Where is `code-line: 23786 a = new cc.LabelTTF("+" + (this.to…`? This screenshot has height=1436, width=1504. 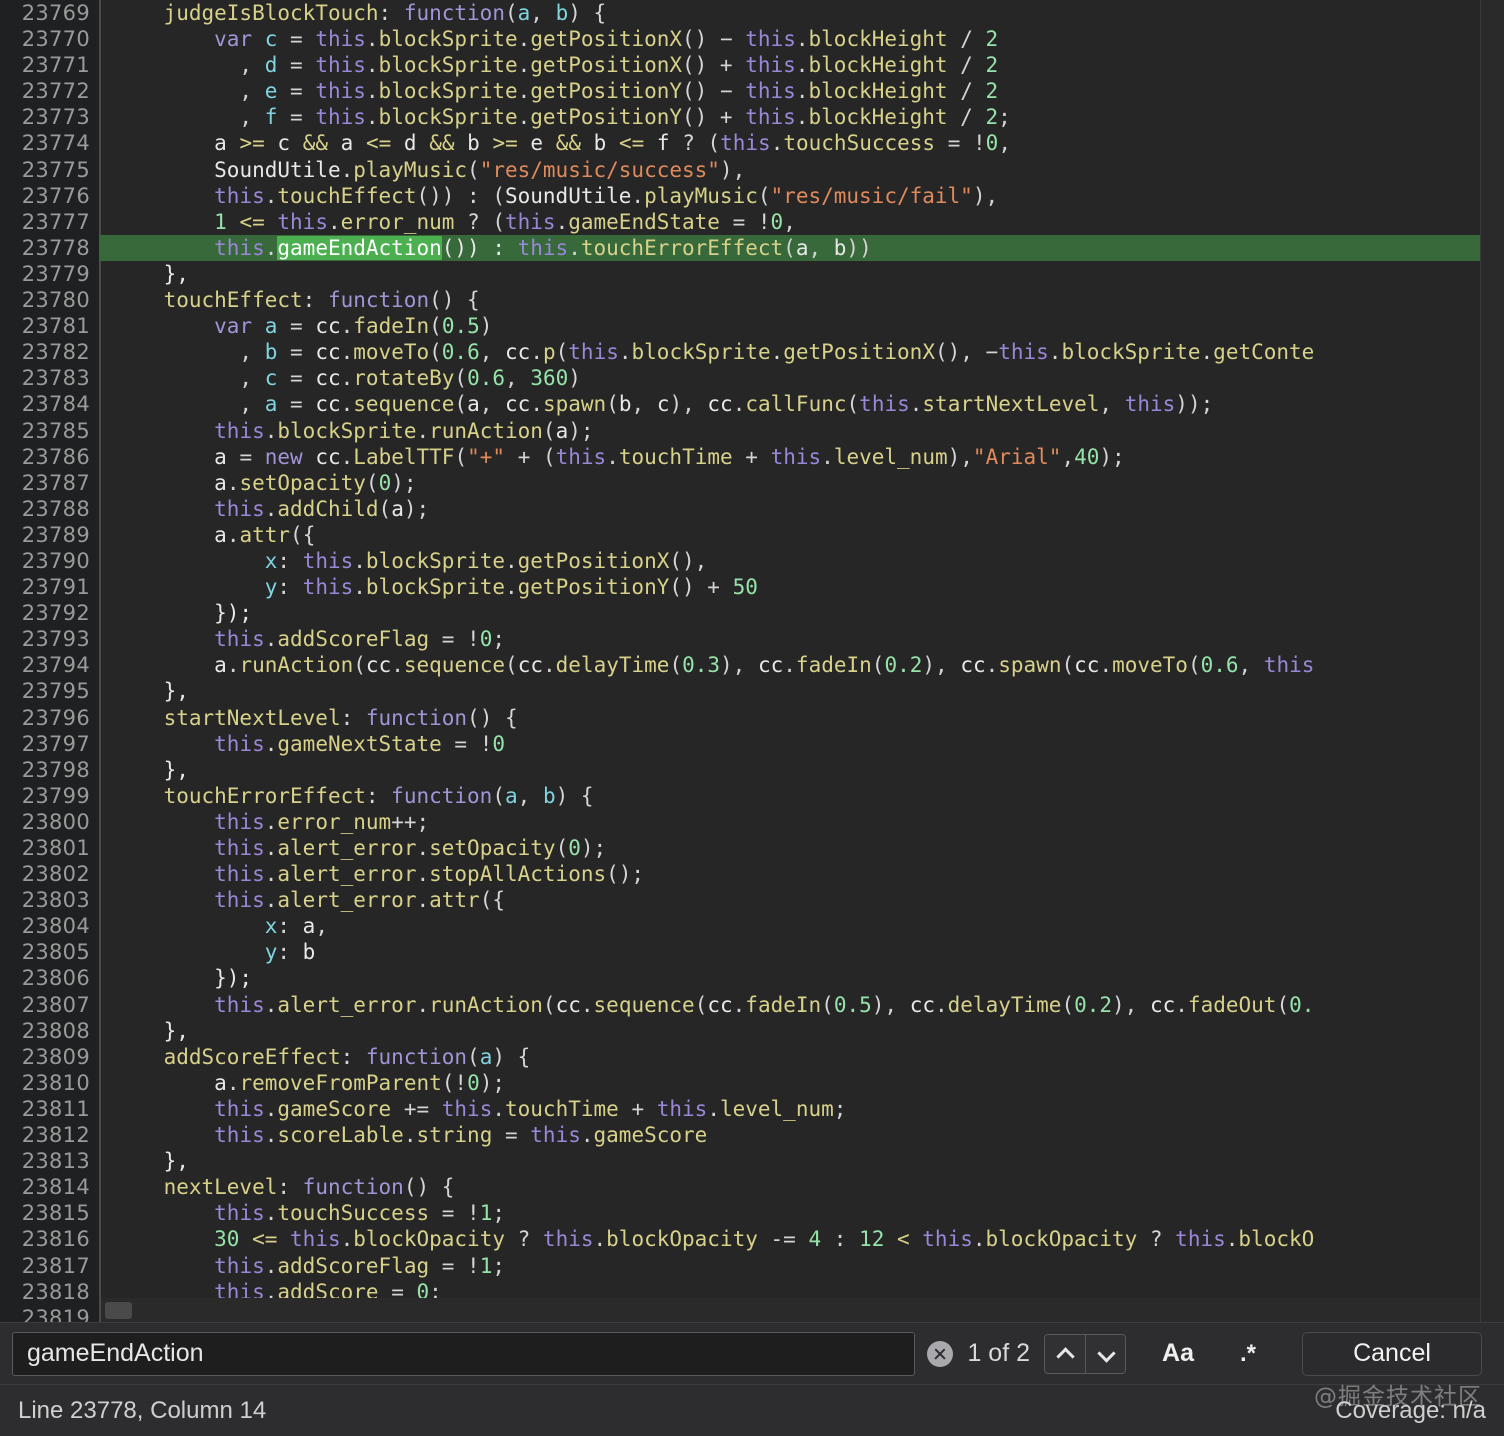
code-line: 23786 a = new cc.LabelTTF("+" + (this.to… is located at coordinates (752, 456).